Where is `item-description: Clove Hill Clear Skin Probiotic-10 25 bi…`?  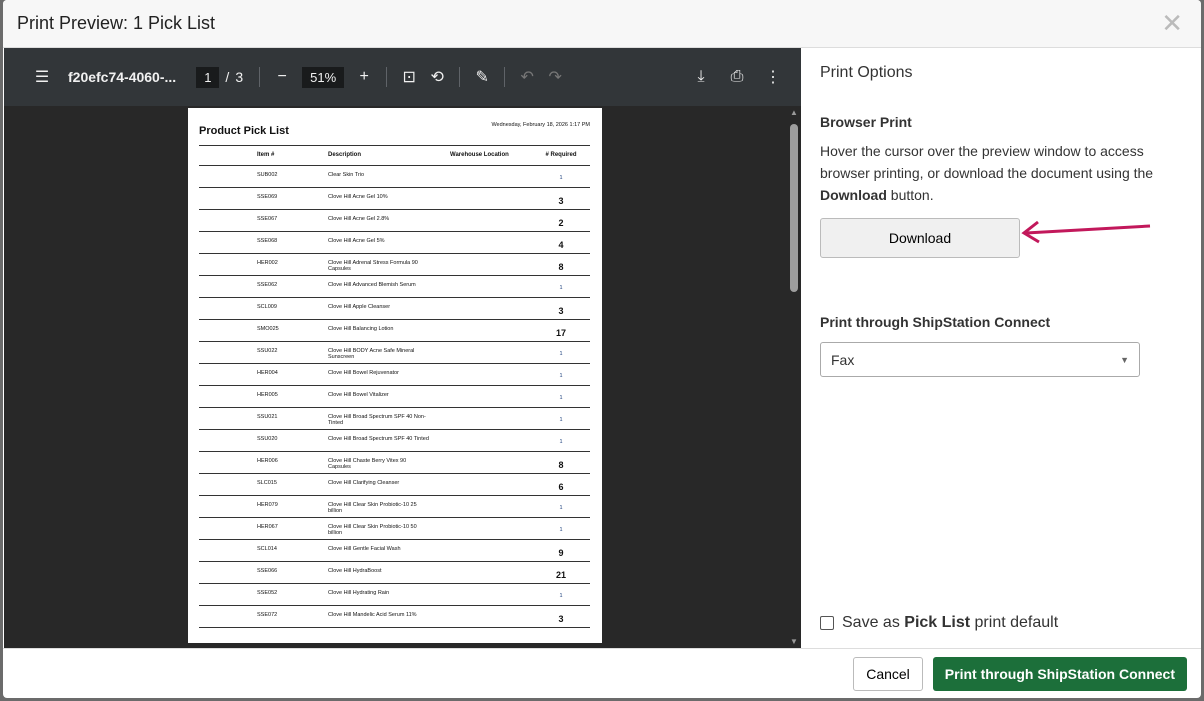
item-description: Clove Hill Clear Skin Probiotic-10 25 bi… is located at coordinates (372, 508).